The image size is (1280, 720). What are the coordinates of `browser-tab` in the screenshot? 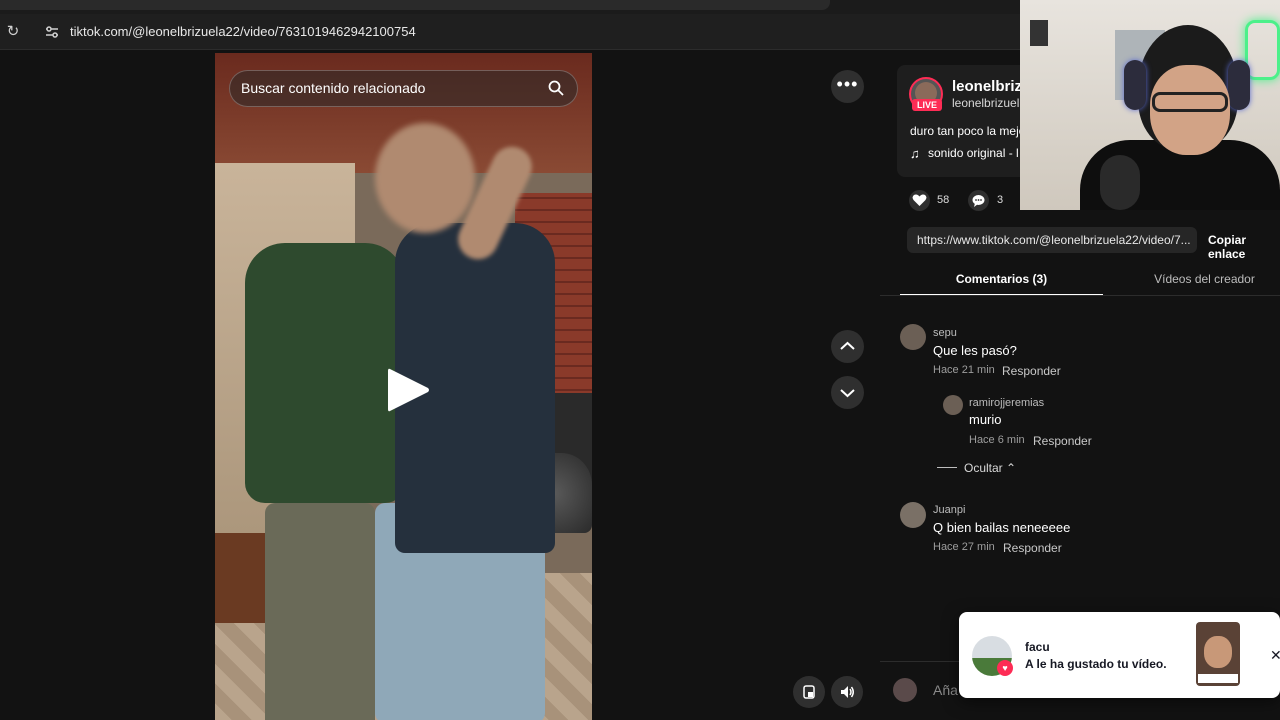 It's located at (415, 5).